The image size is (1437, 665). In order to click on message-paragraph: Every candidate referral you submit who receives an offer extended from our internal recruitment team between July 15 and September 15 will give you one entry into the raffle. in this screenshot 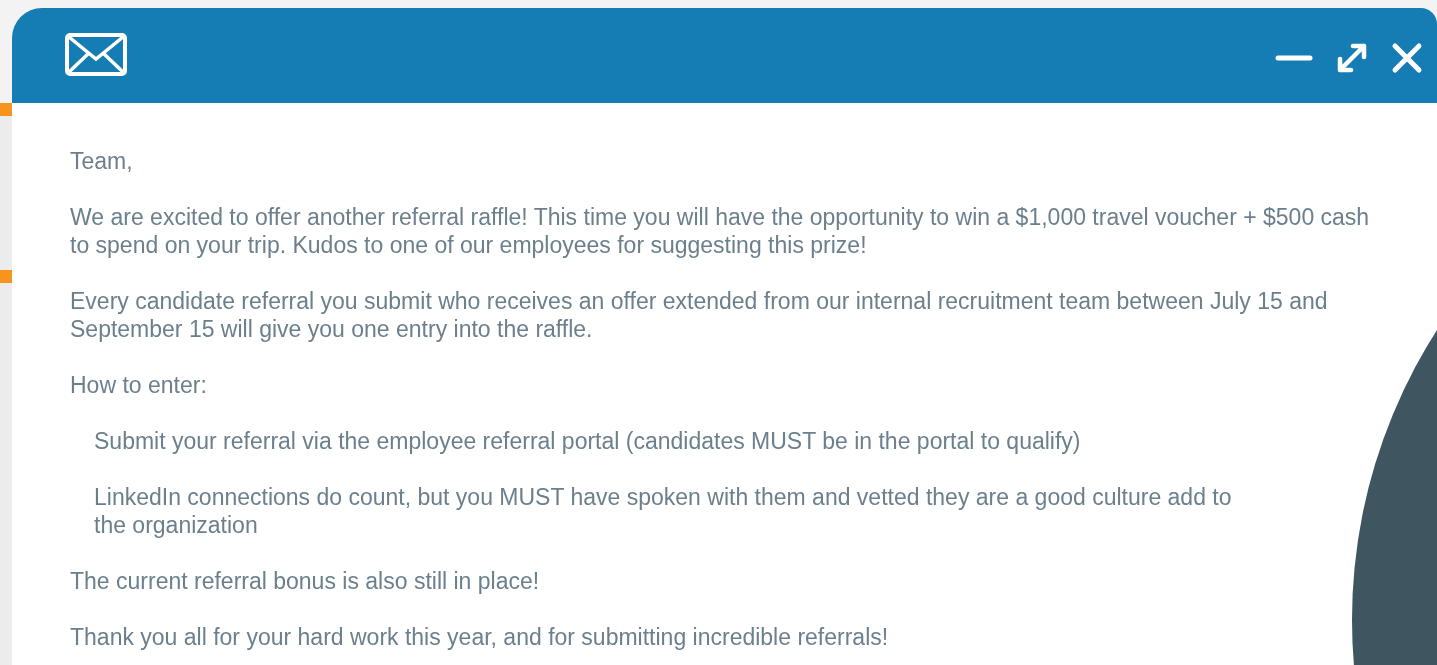, I will do `click(699, 315)`.